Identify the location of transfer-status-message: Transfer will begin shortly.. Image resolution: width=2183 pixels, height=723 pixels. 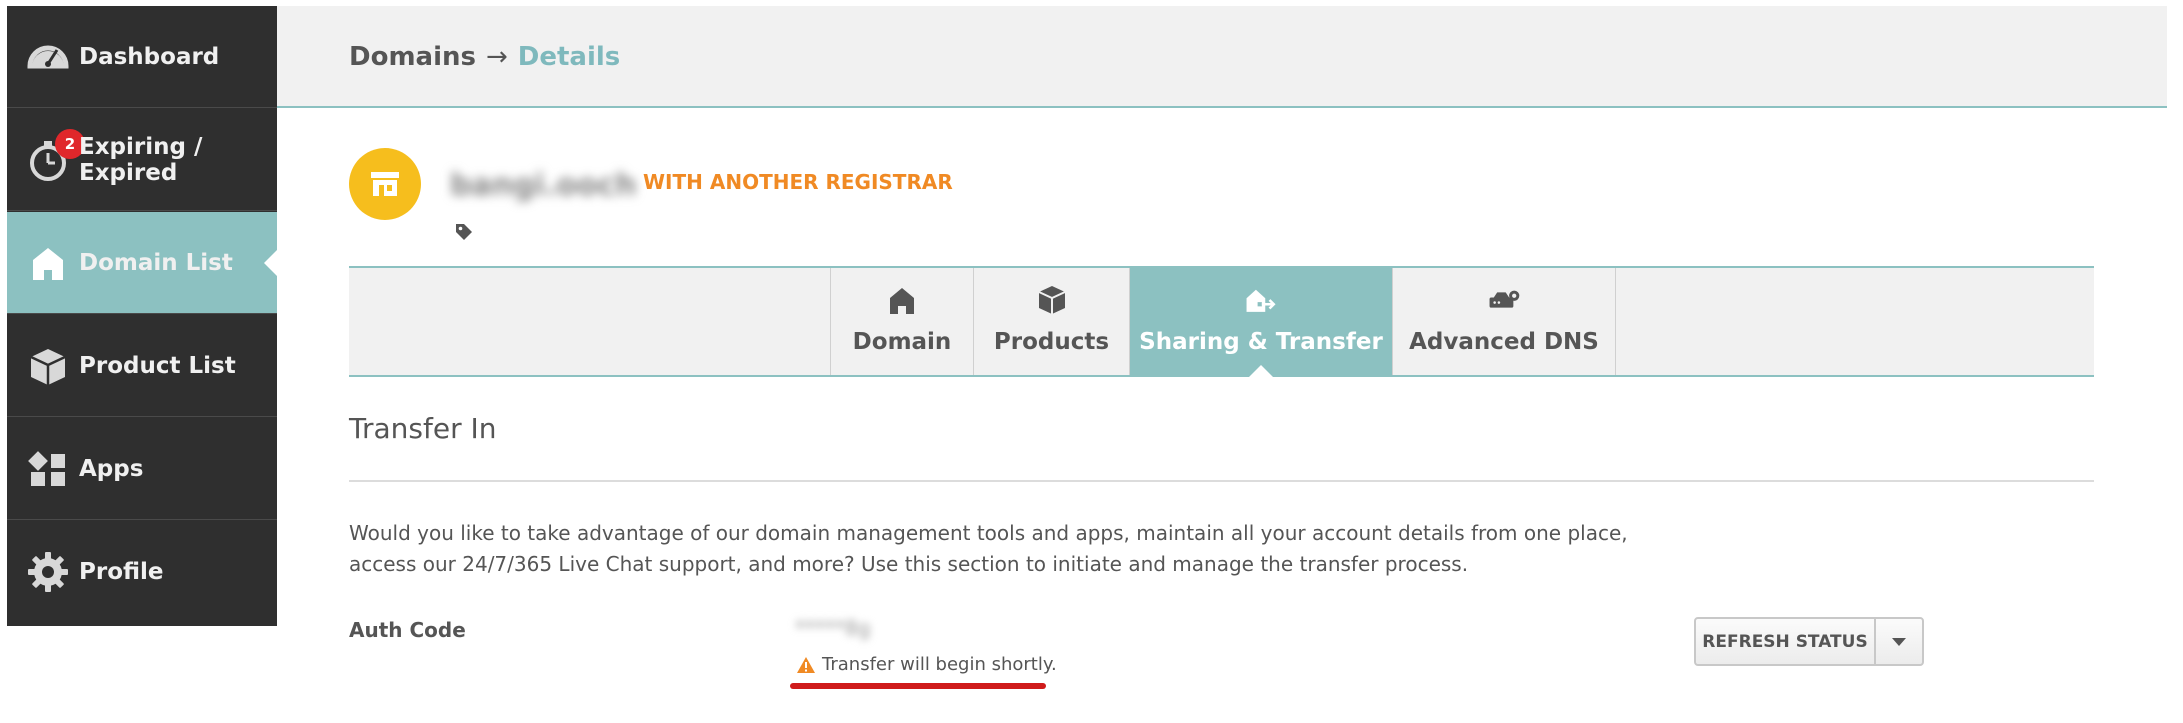
(926, 664).